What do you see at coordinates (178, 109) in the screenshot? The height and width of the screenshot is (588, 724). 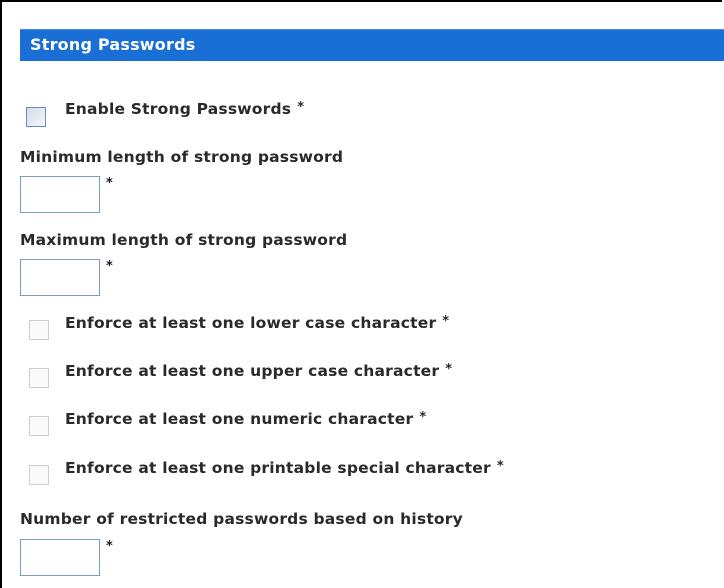 I see `enable-strong-passwords-text: Enable Strong Passwords` at bounding box center [178, 109].